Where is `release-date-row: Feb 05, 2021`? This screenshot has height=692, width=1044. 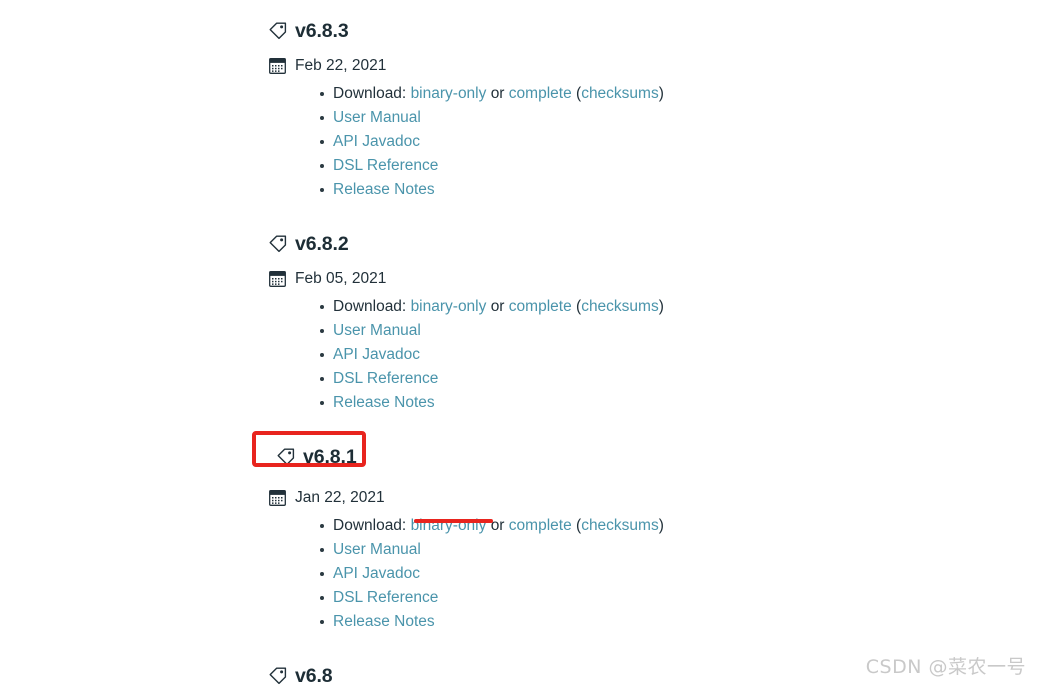 release-date-row: Feb 05, 2021 is located at coordinates (618, 279).